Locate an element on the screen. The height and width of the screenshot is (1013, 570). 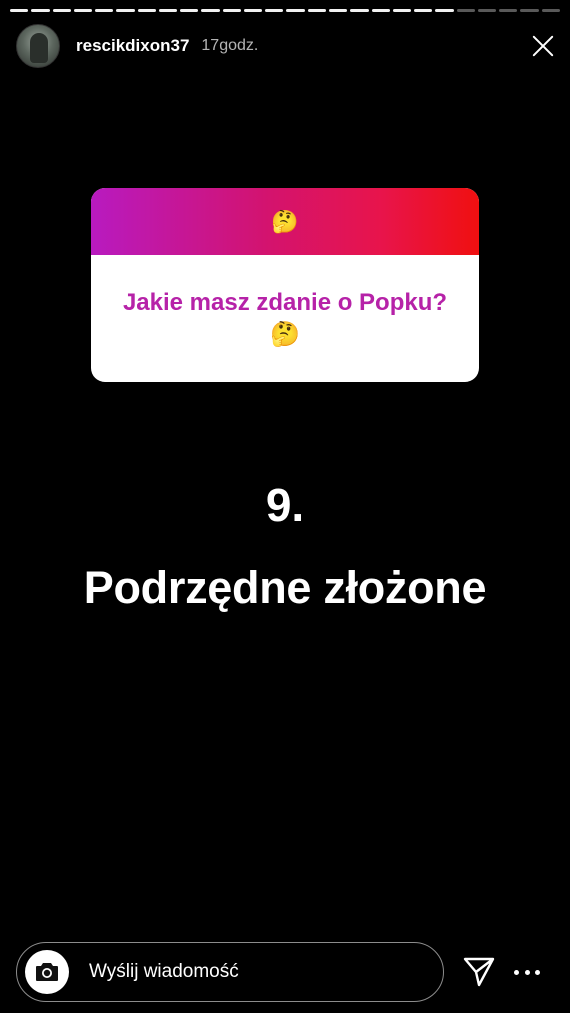
thinking-emoji-icon: 🤔 is located at coordinates (285, 221).